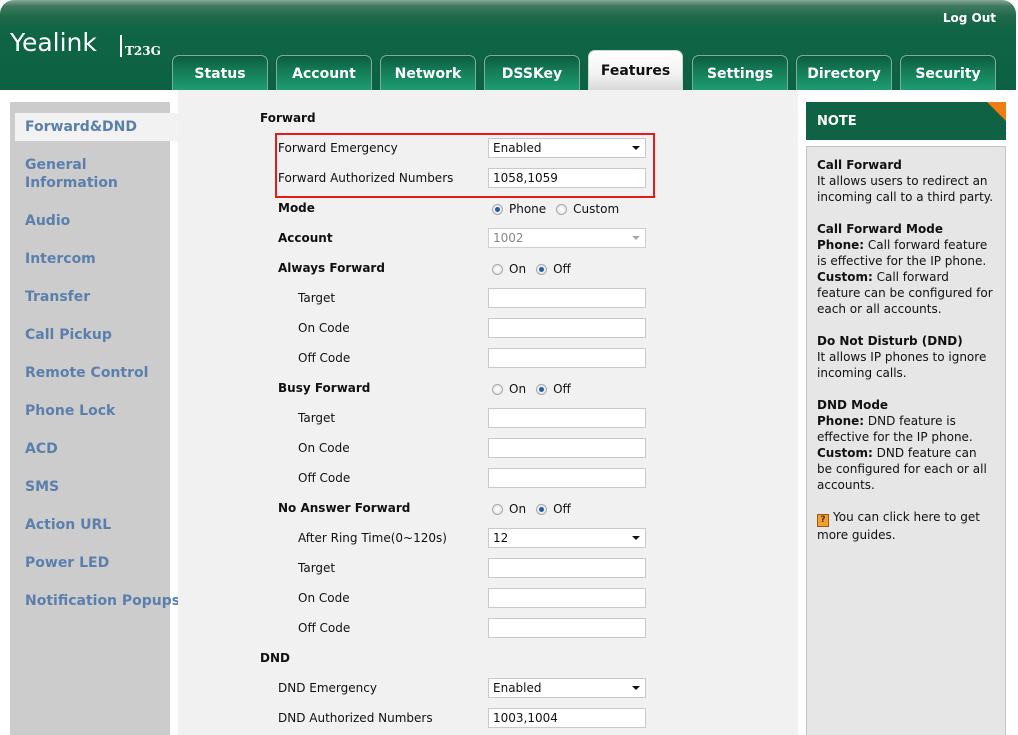 The width and height of the screenshot is (1018, 735). What do you see at coordinates (428, 72) in the screenshot?
I see `tab-network: Network` at bounding box center [428, 72].